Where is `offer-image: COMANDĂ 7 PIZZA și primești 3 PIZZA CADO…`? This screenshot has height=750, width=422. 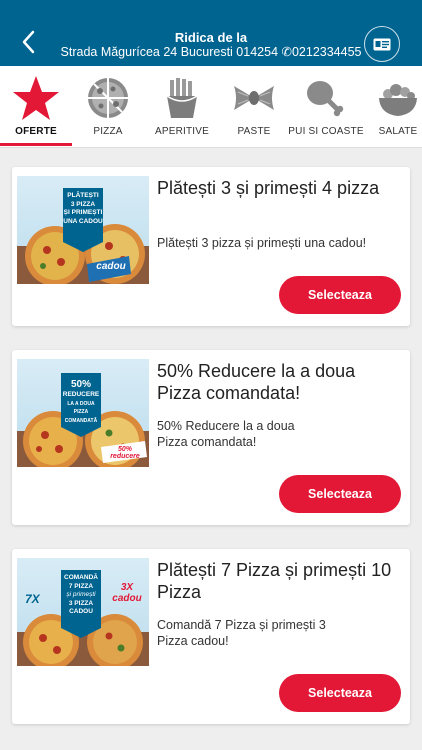 offer-image: COMANDĂ 7 PIZZA și primești 3 PIZZA CADO… is located at coordinates (83, 612).